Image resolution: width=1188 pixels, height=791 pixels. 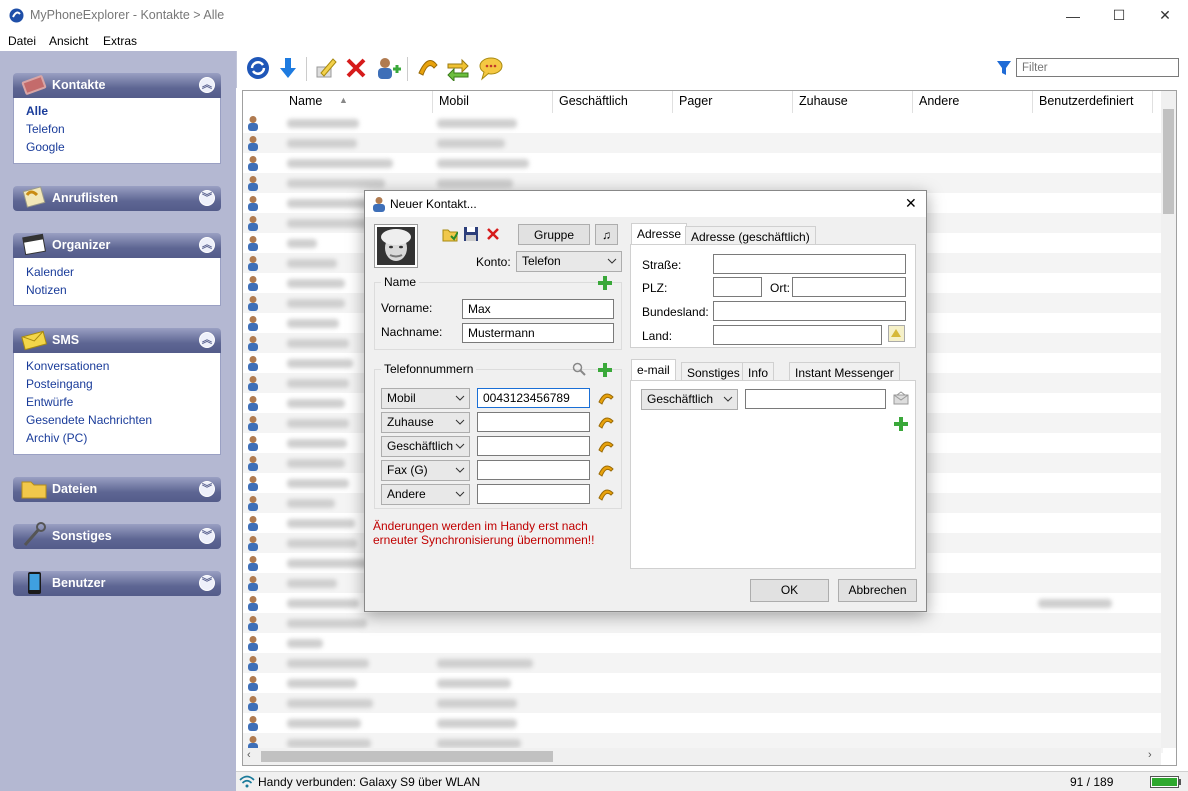 What do you see at coordinates (809, 264) in the screenshot?
I see `street-input` at bounding box center [809, 264].